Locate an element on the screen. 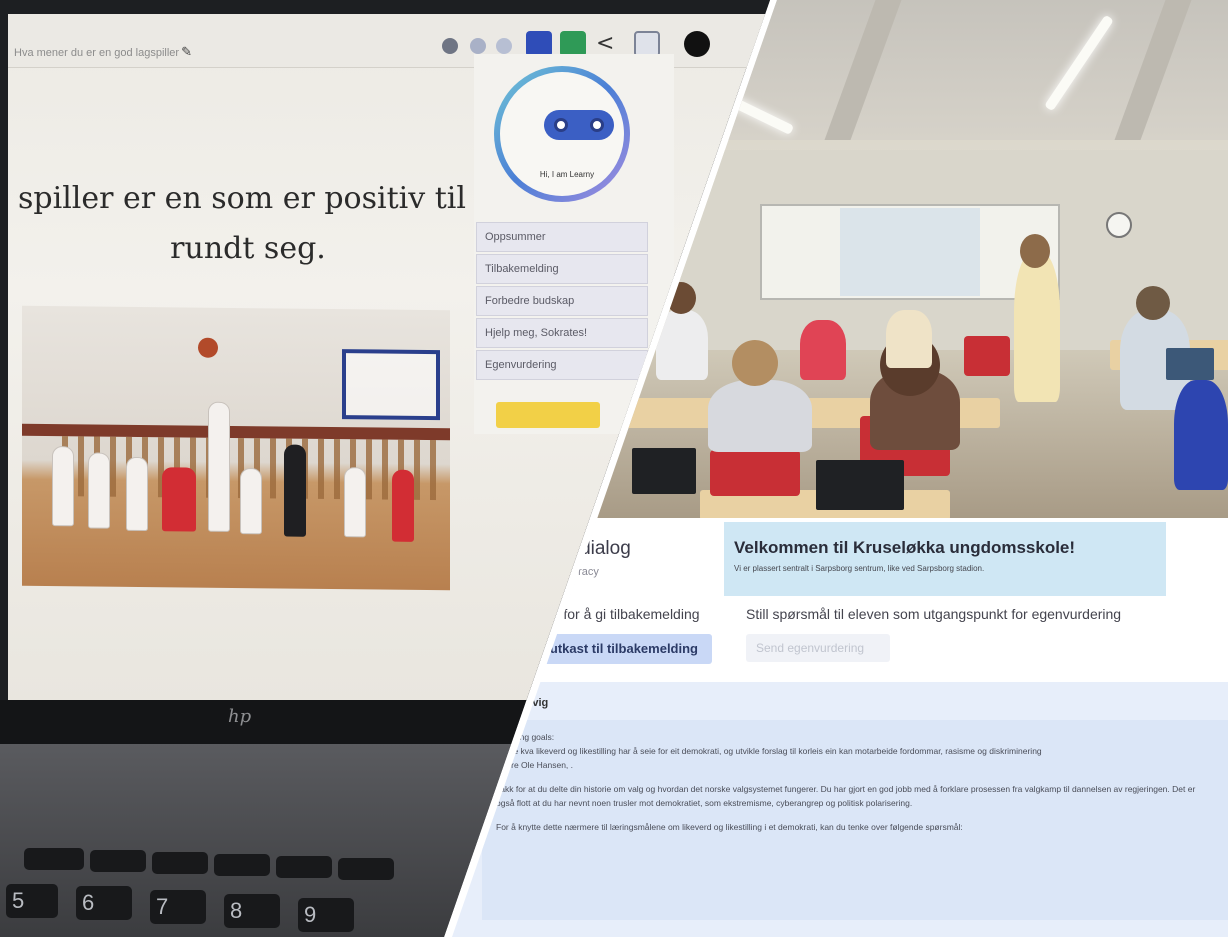 Image resolution: width=1228 pixels, height=937 pixels. basketball is located at coordinates (208, 347).